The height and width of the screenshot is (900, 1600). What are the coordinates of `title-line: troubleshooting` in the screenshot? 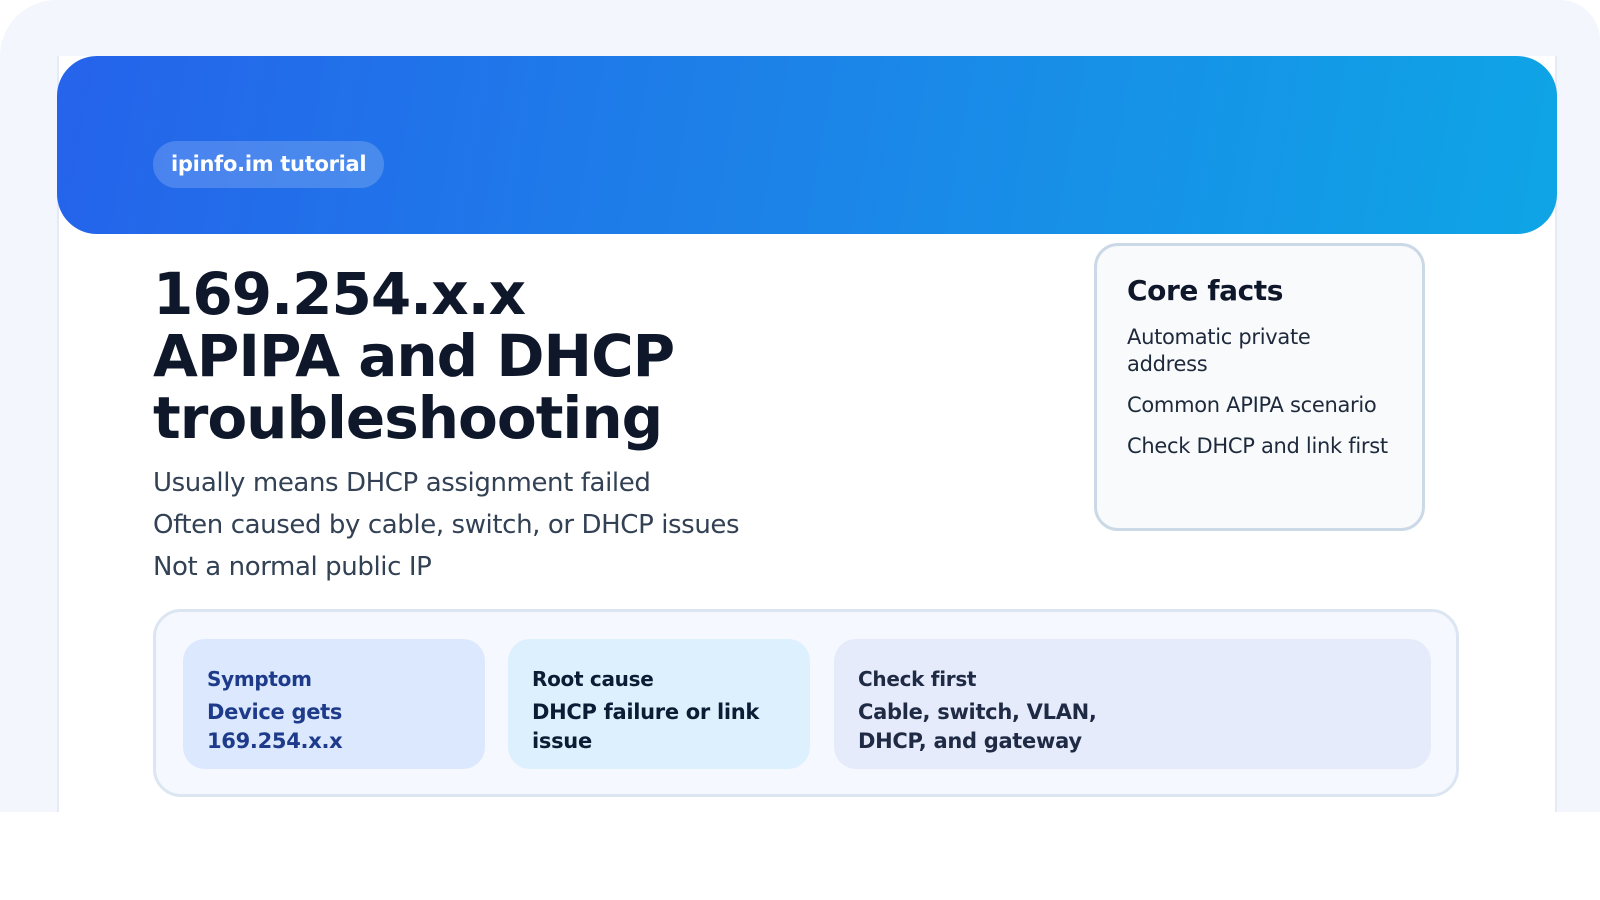 It's located at (408, 418).